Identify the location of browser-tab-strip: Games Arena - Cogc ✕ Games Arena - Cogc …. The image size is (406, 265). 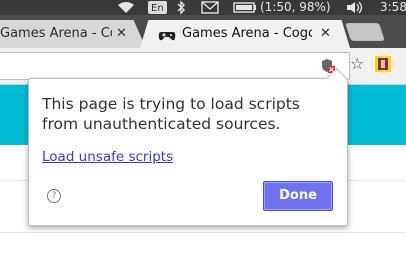
(203, 31).